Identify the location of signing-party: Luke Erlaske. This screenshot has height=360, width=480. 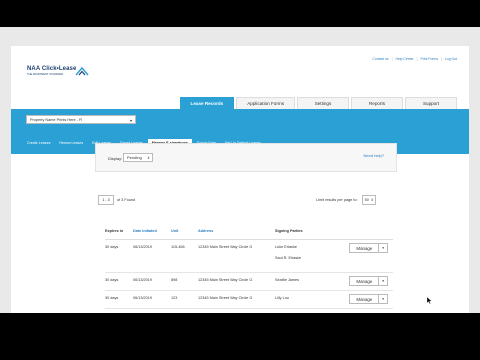
(286, 247).